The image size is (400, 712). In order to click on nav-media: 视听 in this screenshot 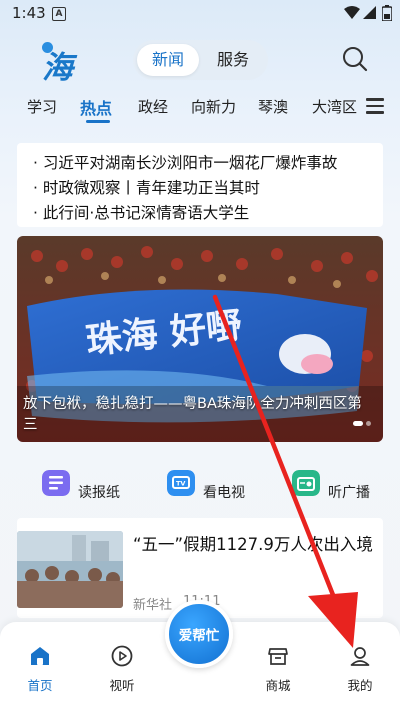, I will do `click(122, 672)`.